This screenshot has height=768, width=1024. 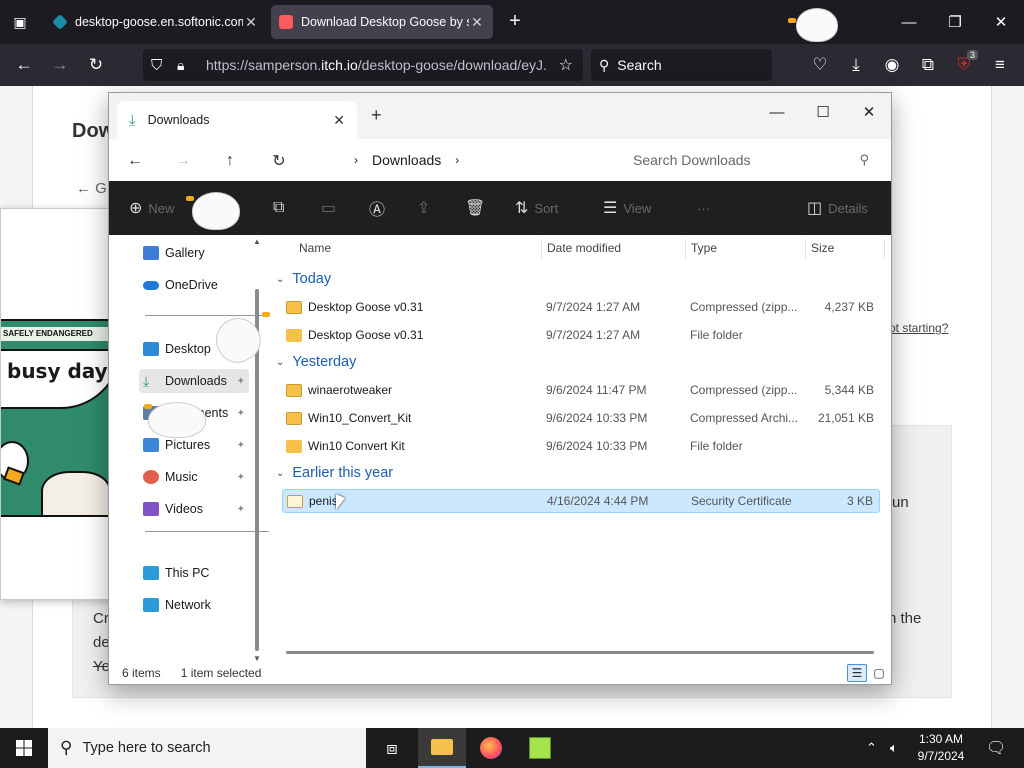 What do you see at coordinates (279, 161) in the screenshot?
I see `refresh-button: ↻` at bounding box center [279, 161].